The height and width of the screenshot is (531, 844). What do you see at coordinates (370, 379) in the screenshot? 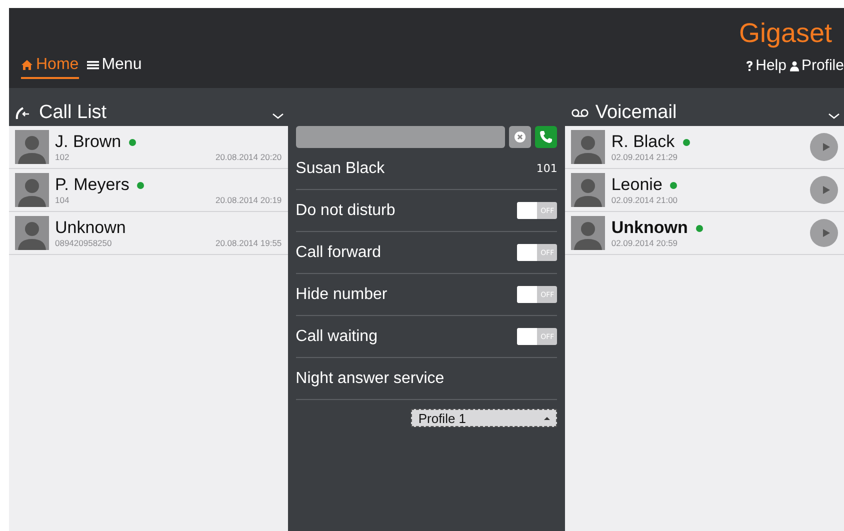
I see `setting-label: Night answer service` at bounding box center [370, 379].